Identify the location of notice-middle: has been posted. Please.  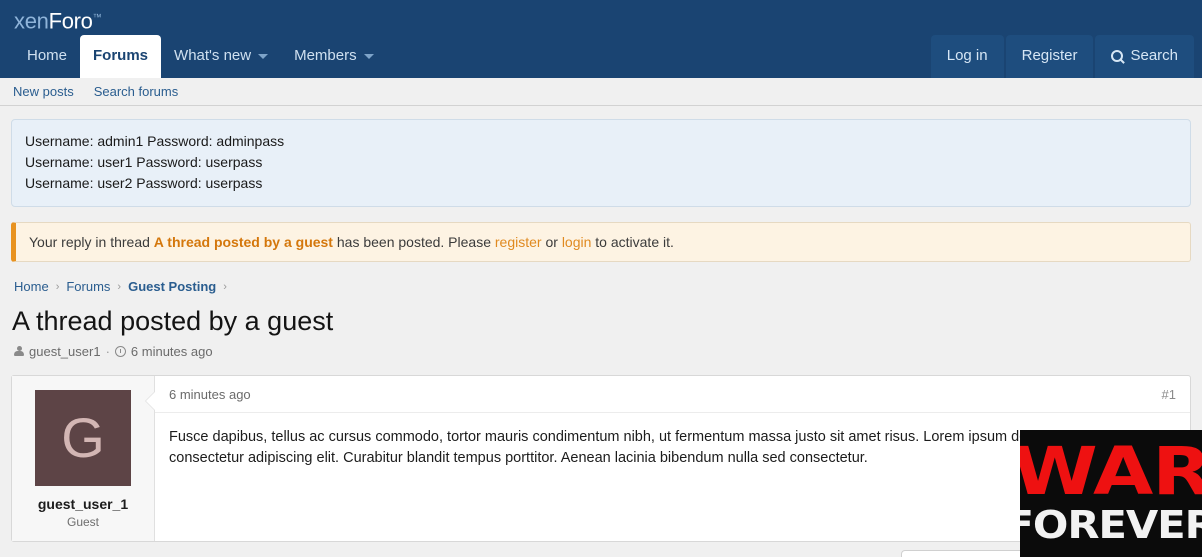
(413, 242).